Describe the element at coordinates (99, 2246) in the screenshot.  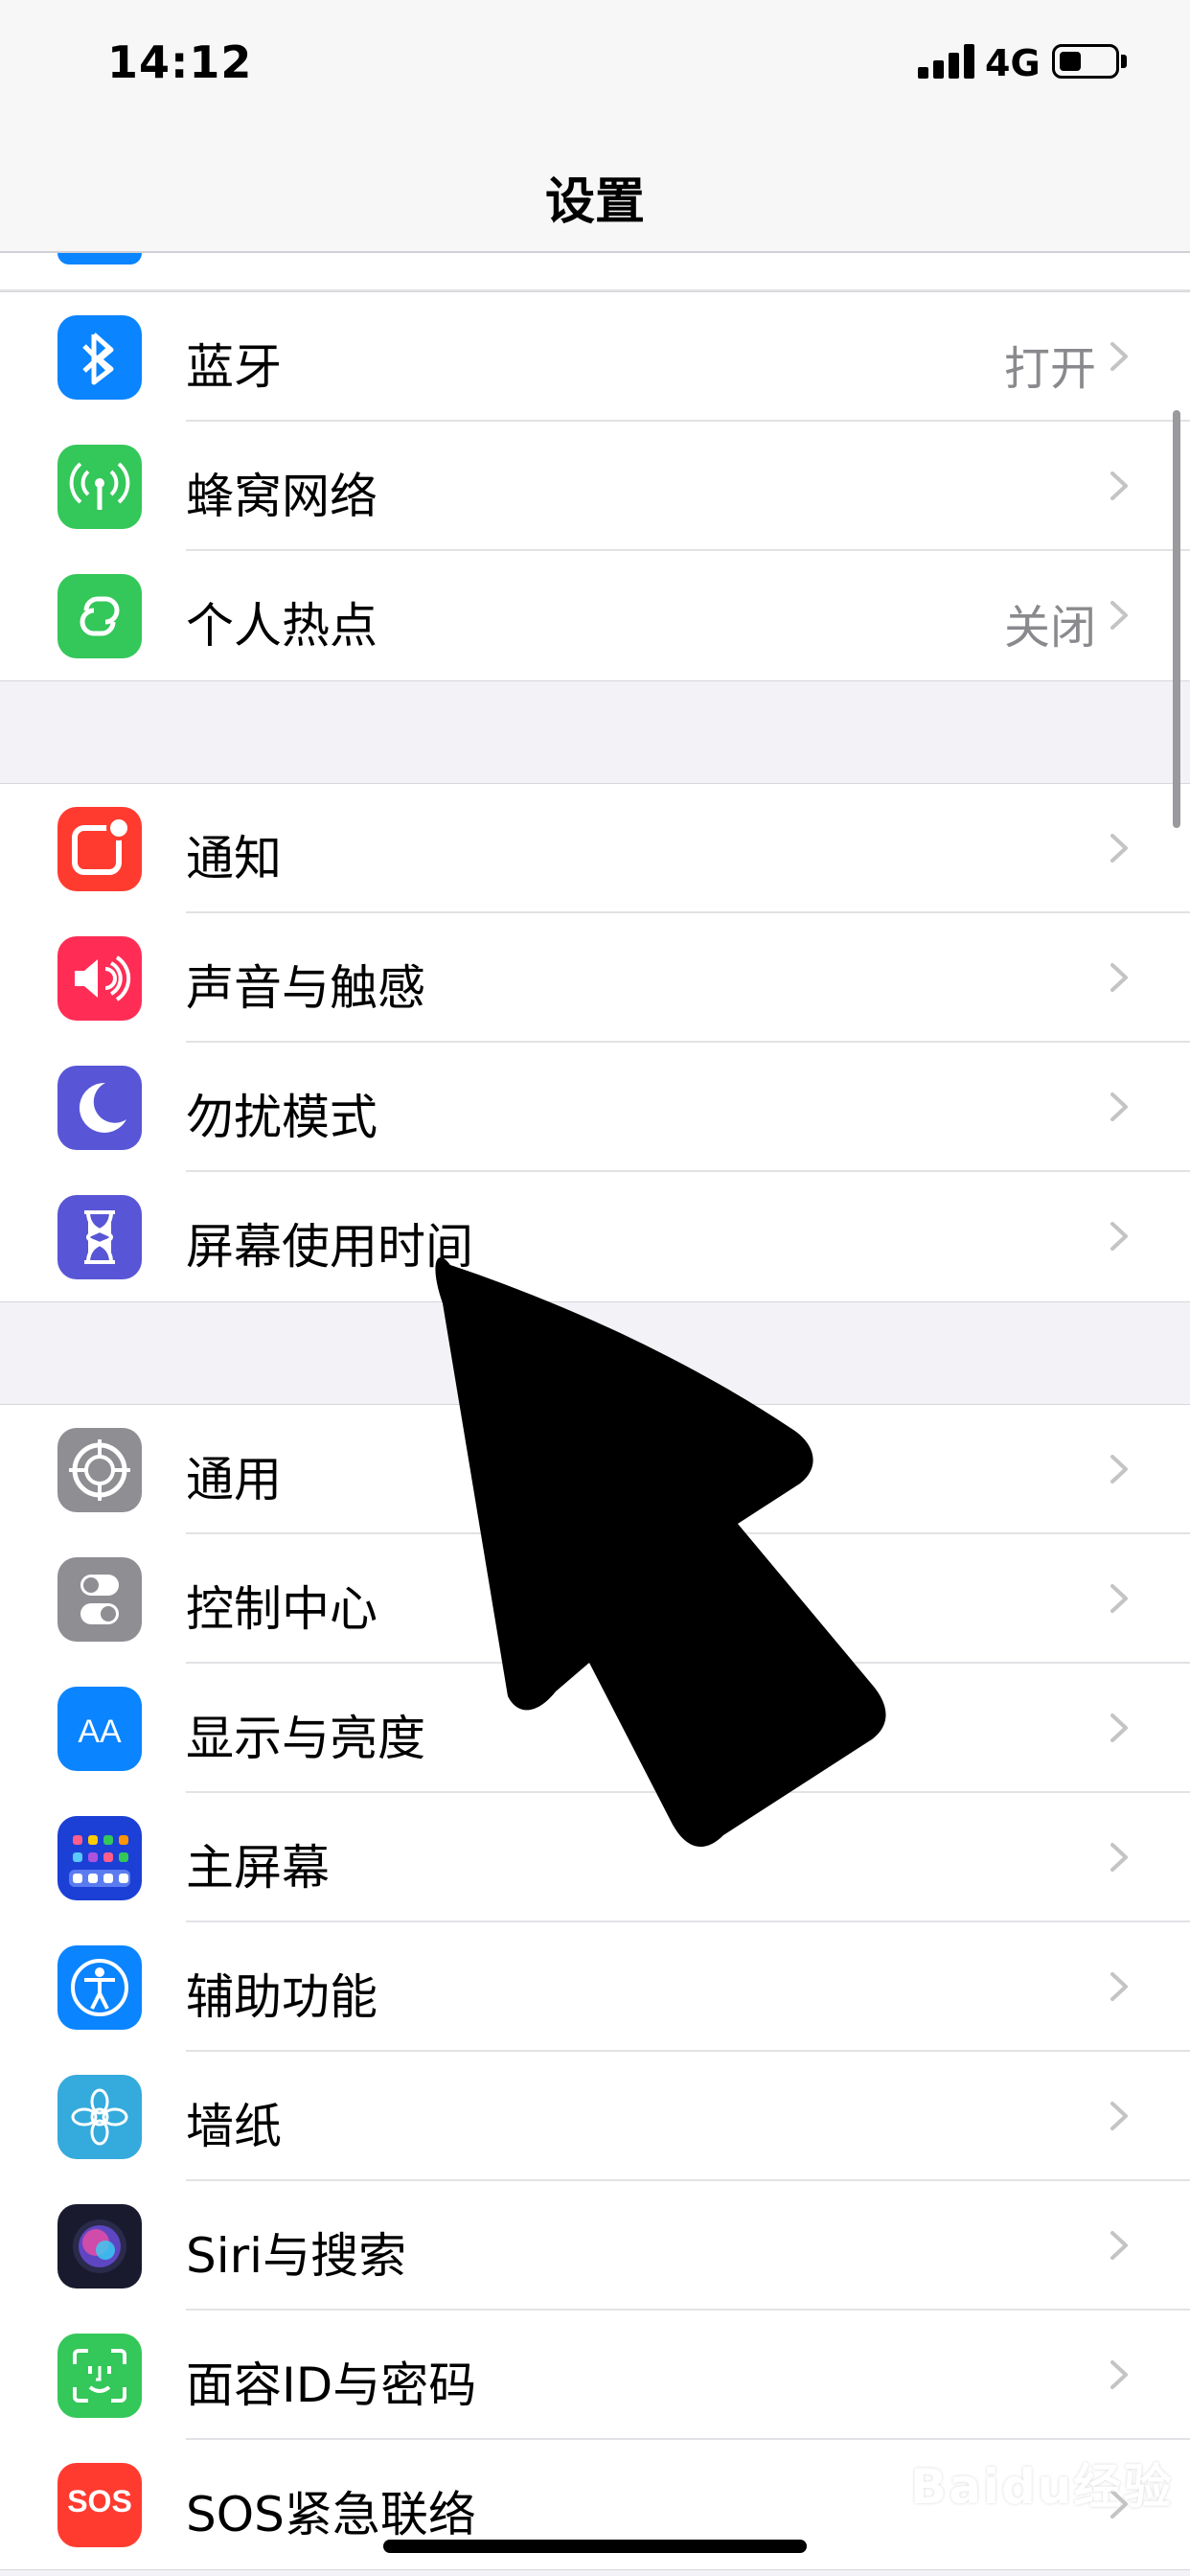
I see `siri-icon` at that location.